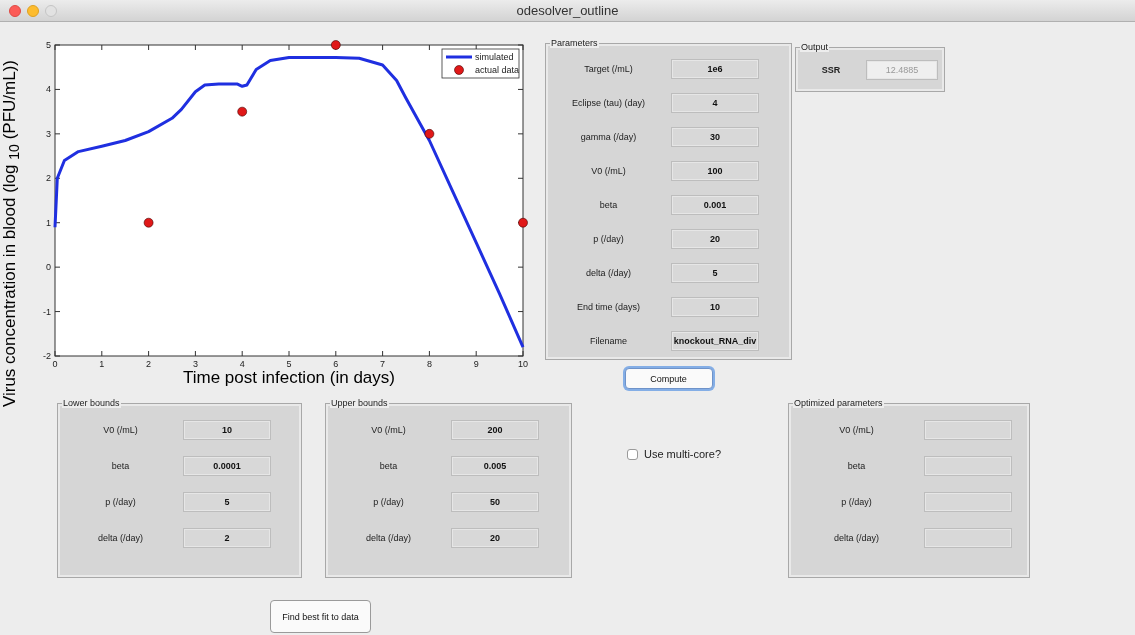 Image resolution: width=1135 pixels, height=635 pixels. I want to click on panel-title: Output, so click(815, 47).